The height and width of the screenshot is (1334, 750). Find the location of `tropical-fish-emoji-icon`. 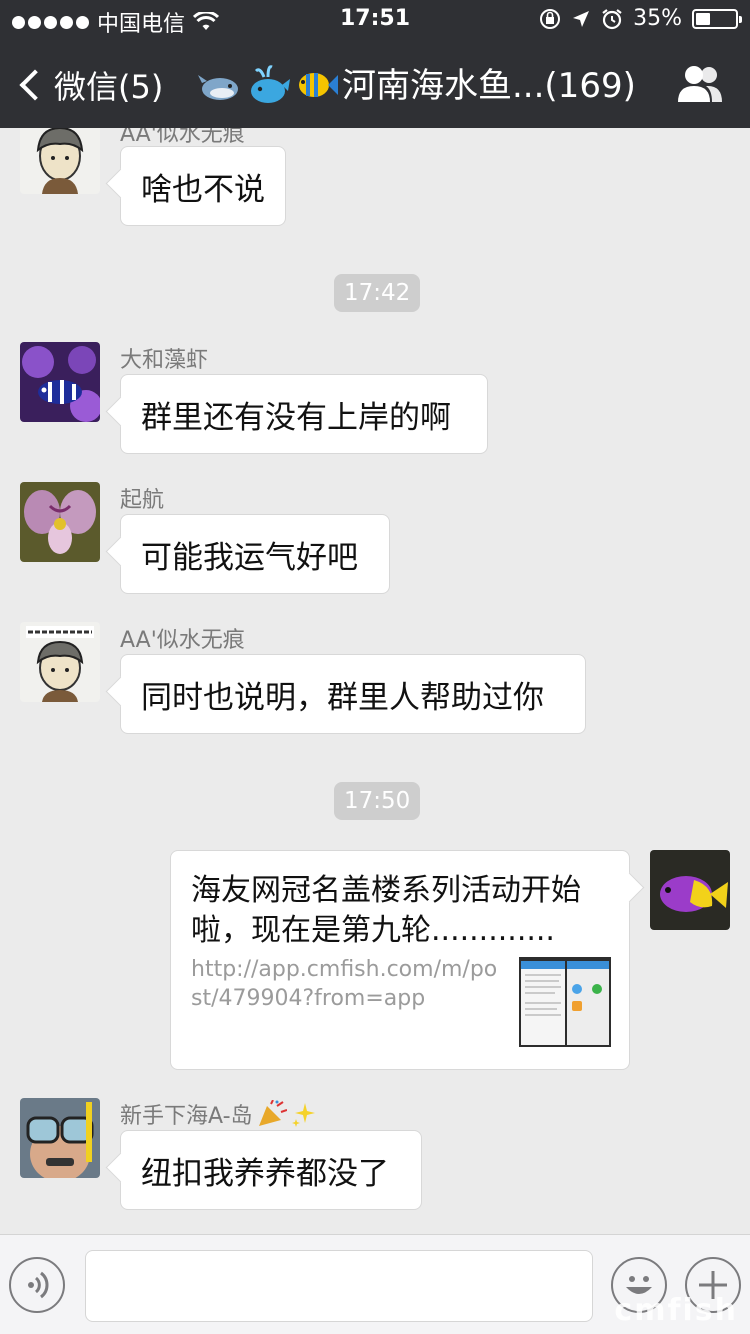

tropical-fish-emoji-icon is located at coordinates (318, 84).